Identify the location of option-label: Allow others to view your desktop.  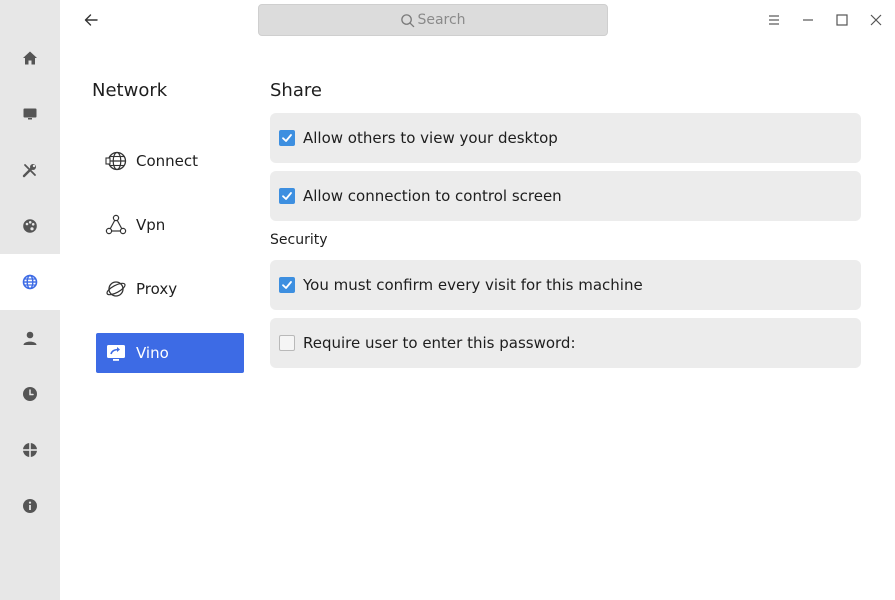
(430, 138).